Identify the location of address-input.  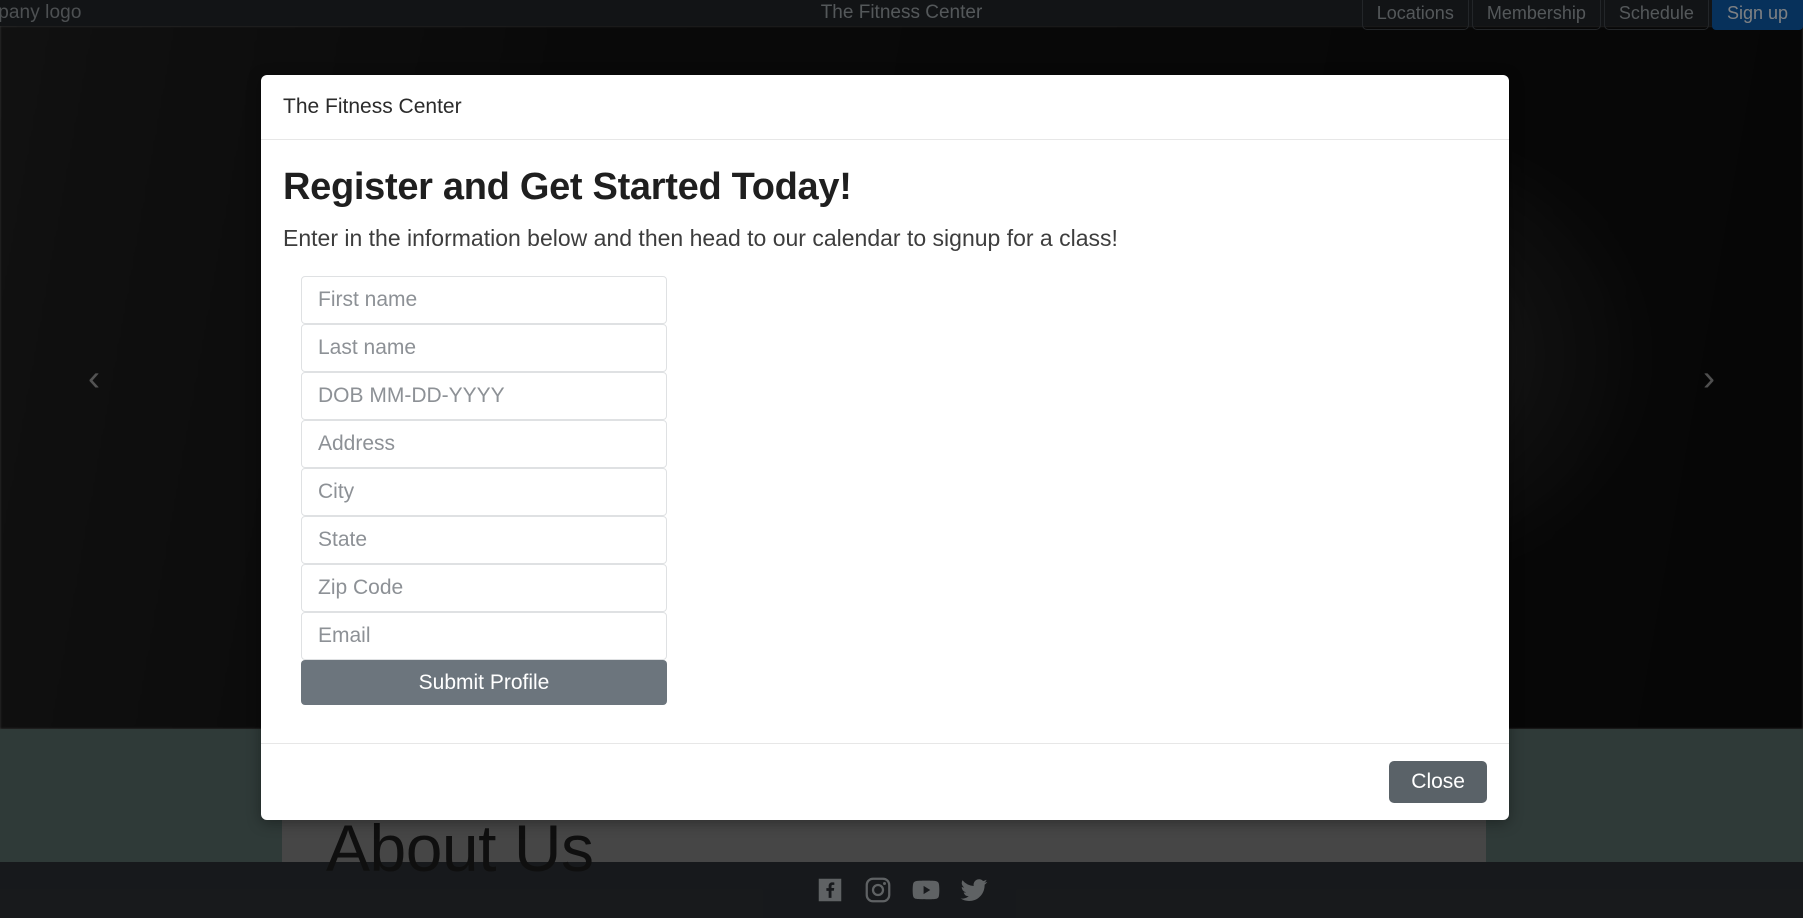
(484, 444).